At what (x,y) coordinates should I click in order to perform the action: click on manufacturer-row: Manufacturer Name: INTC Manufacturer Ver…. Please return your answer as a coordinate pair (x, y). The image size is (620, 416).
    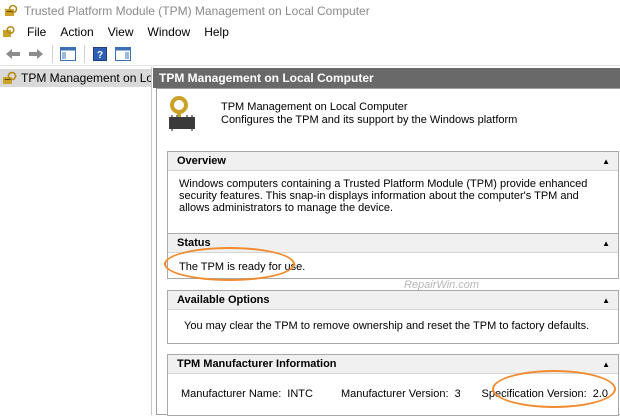
    Looking at the image, I should click on (396, 390).